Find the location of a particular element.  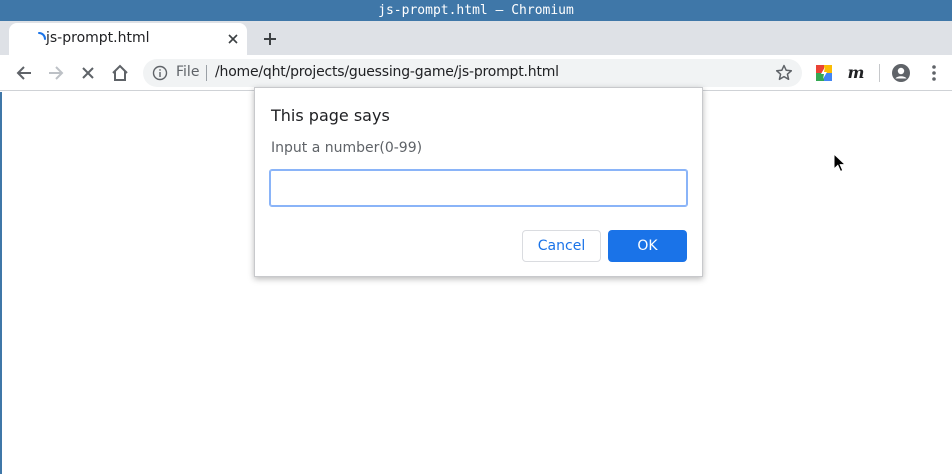

info-icon is located at coordinates (160, 73).